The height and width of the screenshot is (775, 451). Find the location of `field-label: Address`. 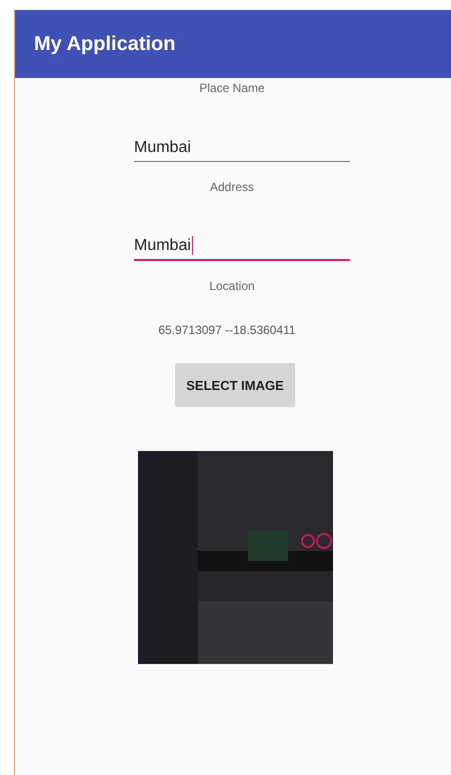

field-label: Address is located at coordinates (232, 187).